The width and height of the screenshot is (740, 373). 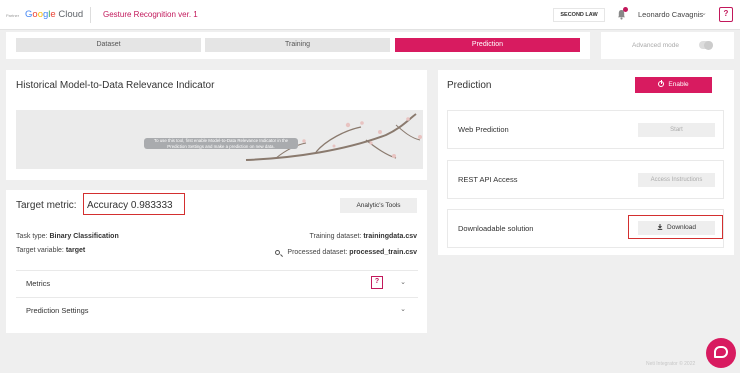 I want to click on prediction-settings-accordion: Prediction Settings ⌄, so click(x=217, y=310).